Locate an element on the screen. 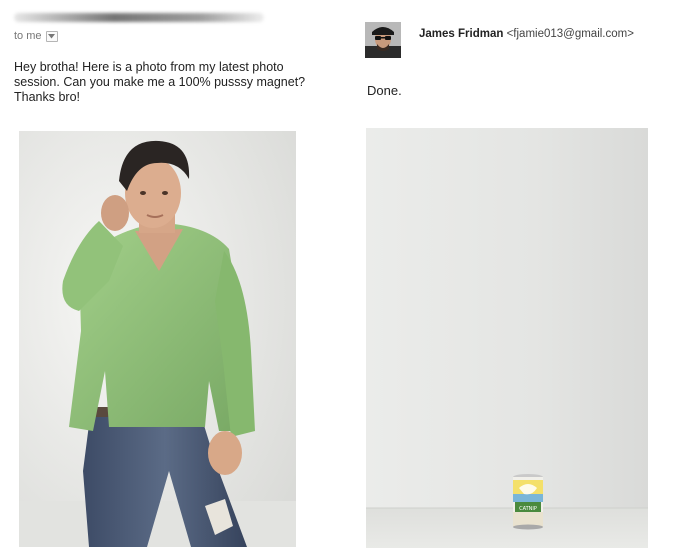 Image resolution: width=700 pixels, height=560 pixels. catfood-can: CATNIP is located at coordinates (528, 502).